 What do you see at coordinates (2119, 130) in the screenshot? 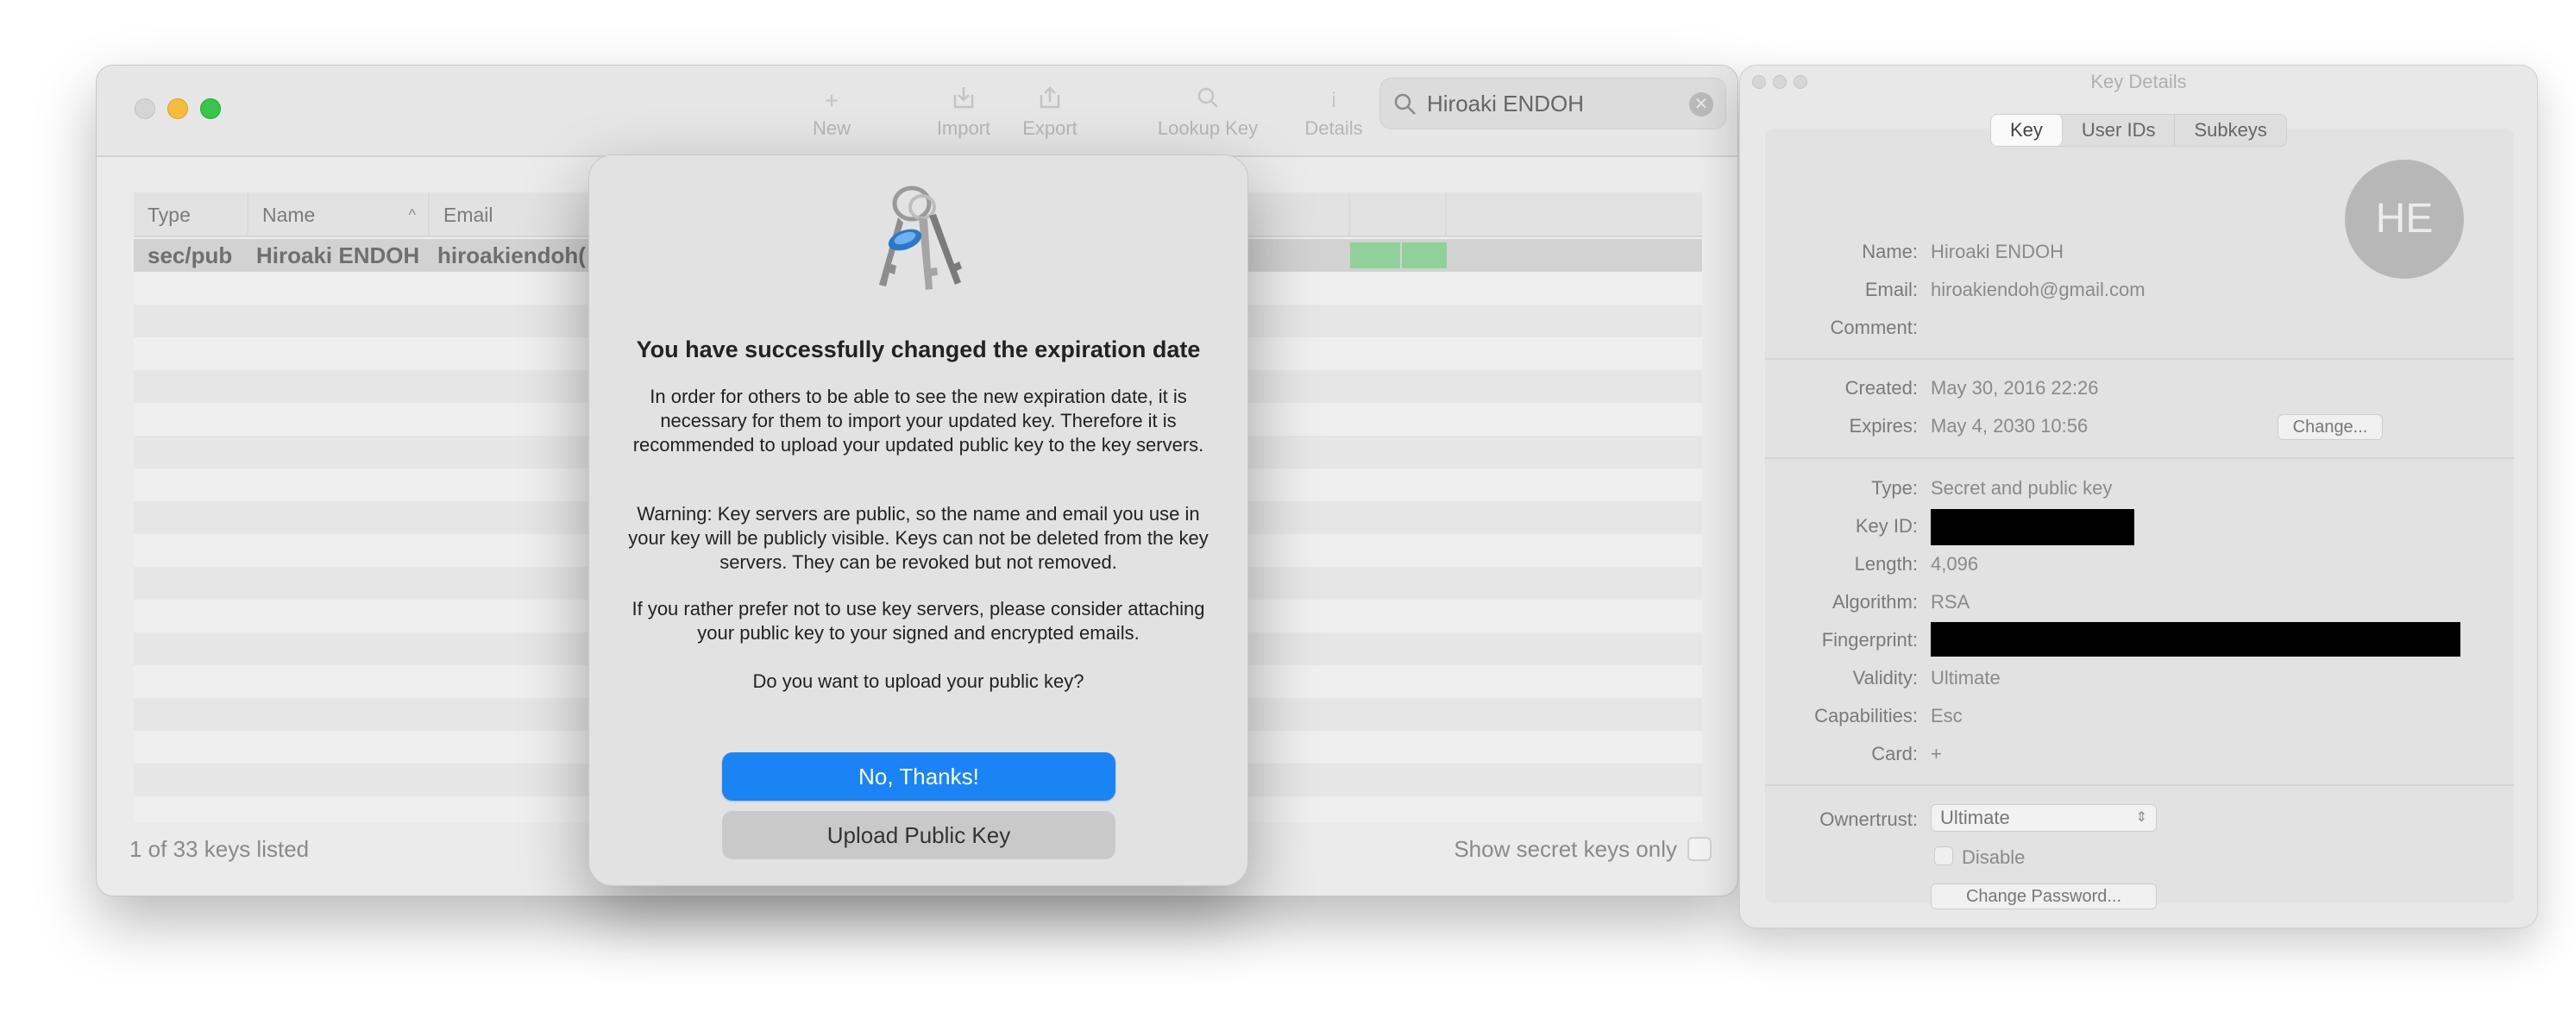
I see `tab-user-ids: User IDs` at bounding box center [2119, 130].